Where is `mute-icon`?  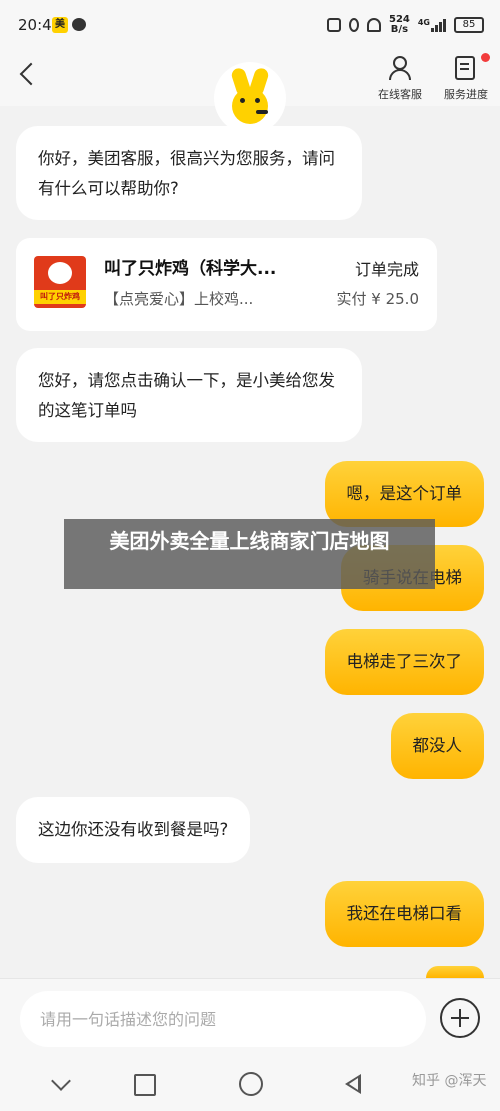 mute-icon is located at coordinates (373, 25).